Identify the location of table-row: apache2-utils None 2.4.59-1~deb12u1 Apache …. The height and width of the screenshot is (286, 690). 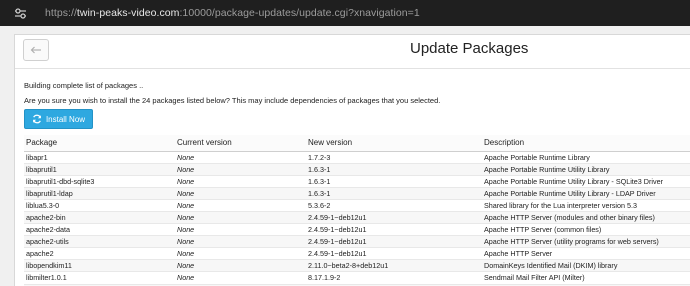
(357, 242).